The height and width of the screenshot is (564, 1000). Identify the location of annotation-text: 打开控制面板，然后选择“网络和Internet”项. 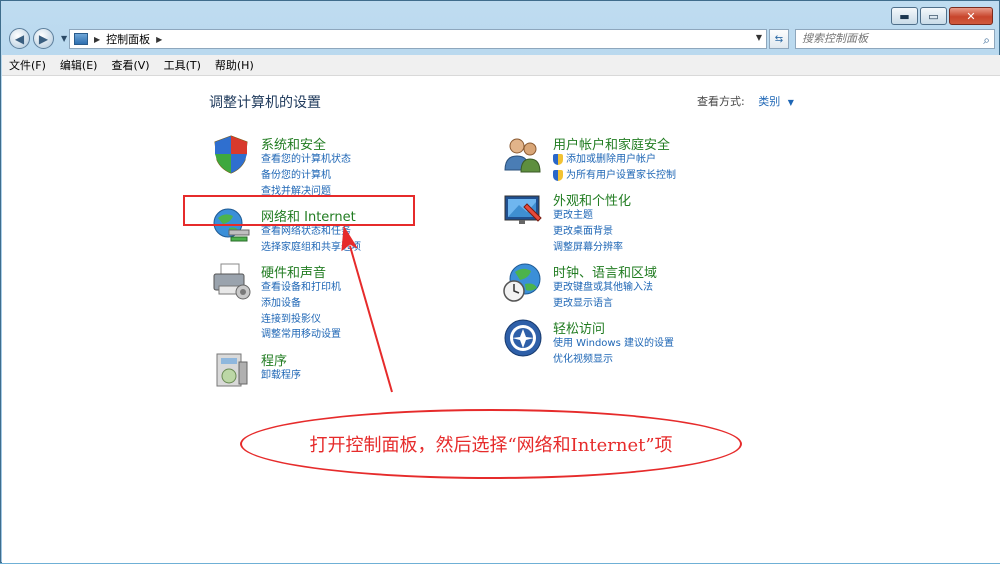
(491, 445).